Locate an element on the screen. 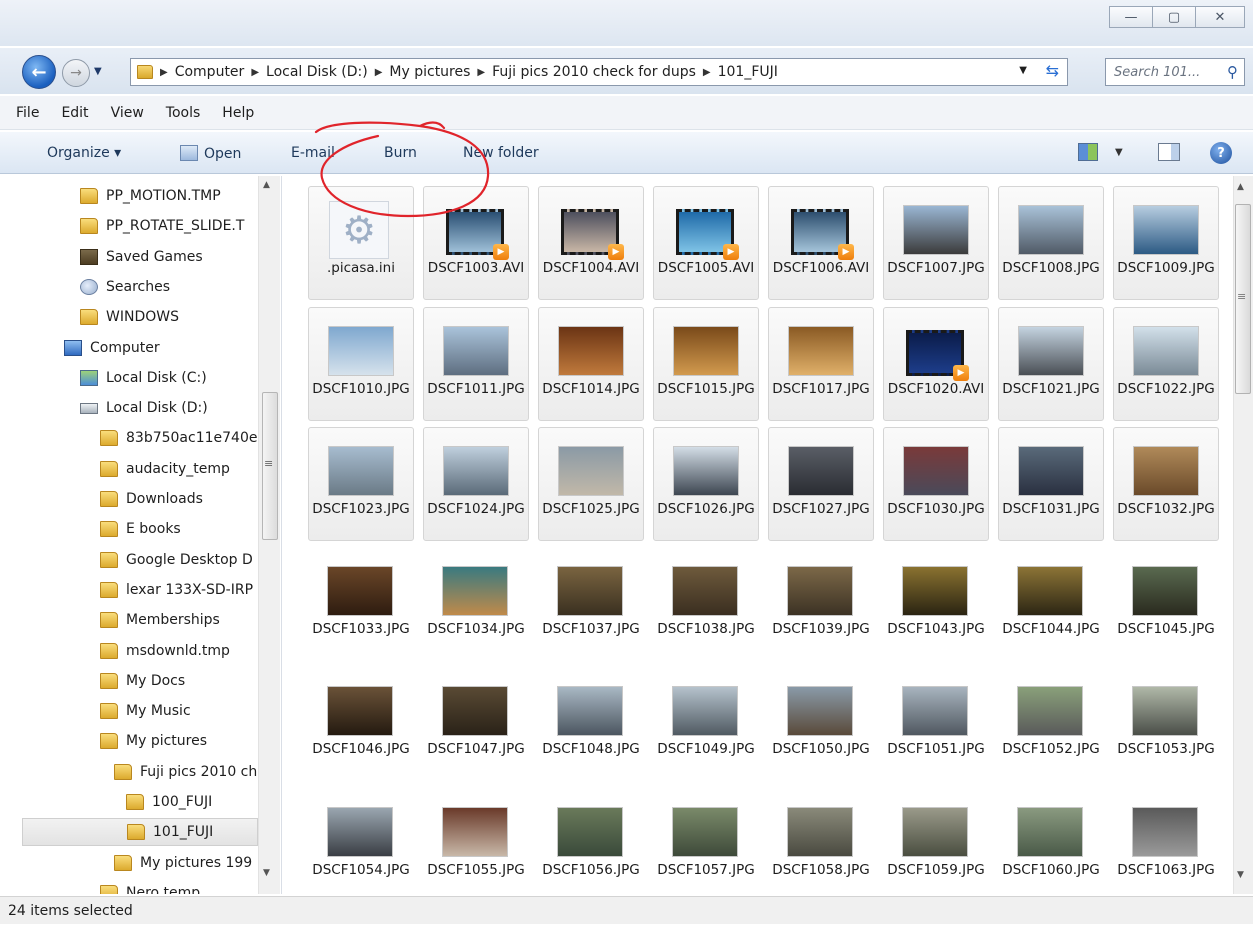 The height and width of the screenshot is (932, 1253). file-tile: DSCF1031.JPG is located at coordinates (1051, 484).